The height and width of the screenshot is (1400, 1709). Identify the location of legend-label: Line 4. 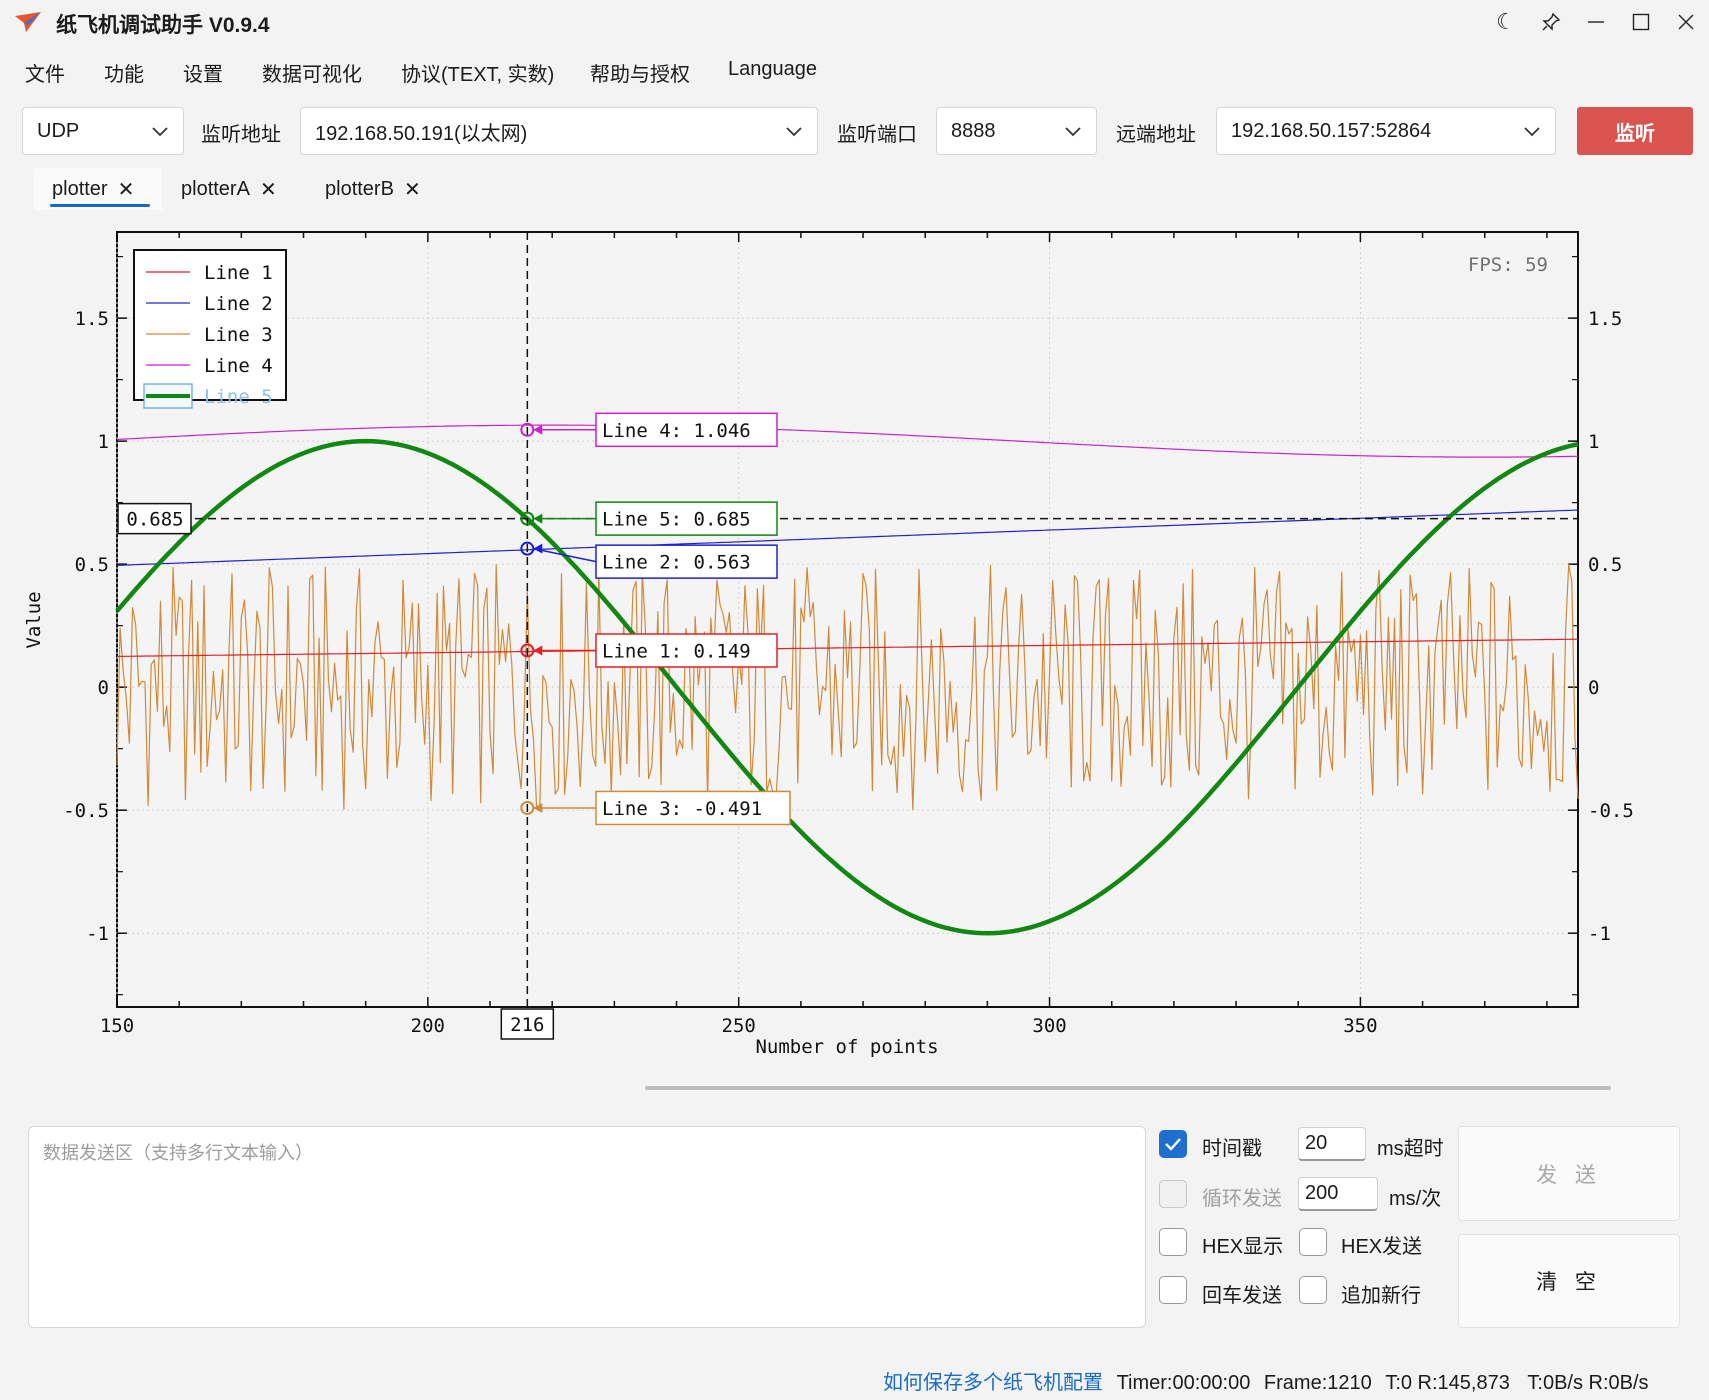
(238, 366).